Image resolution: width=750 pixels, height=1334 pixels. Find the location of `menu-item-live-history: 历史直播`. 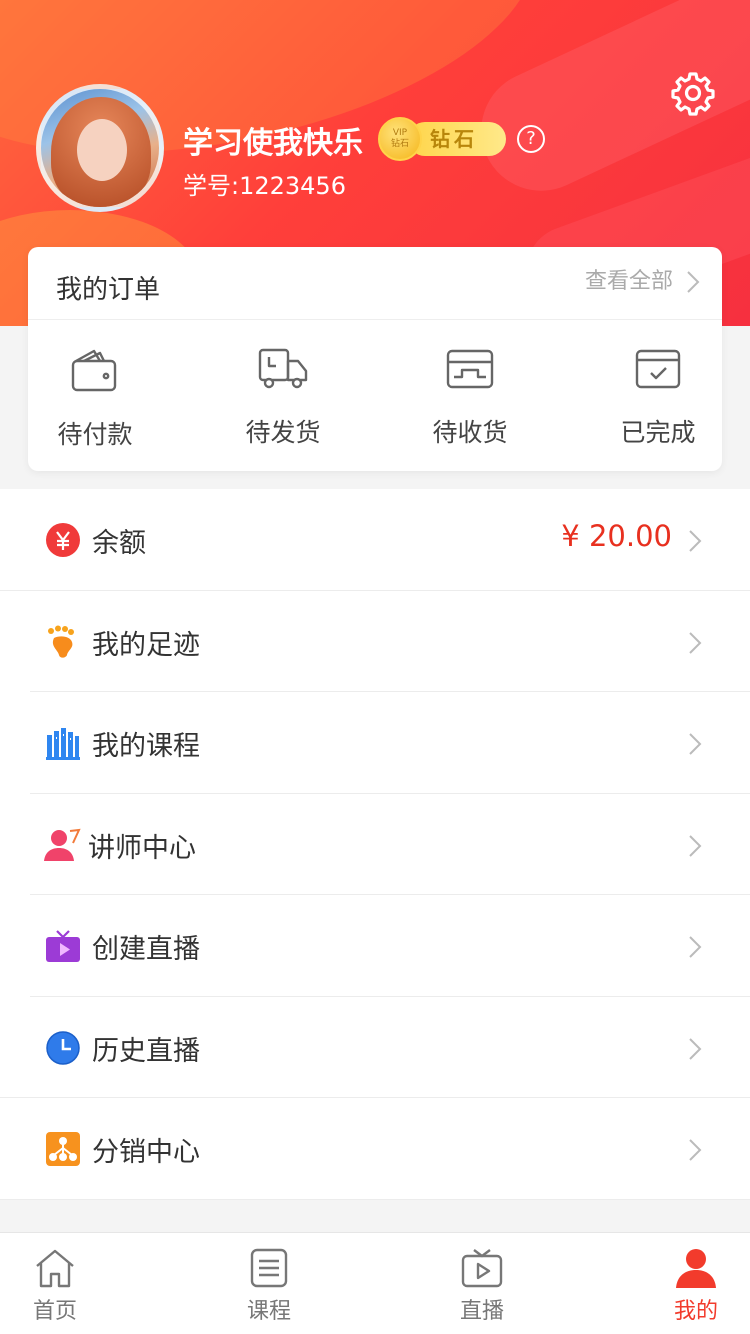

menu-item-live-history: 历史直播 is located at coordinates (375, 1047).